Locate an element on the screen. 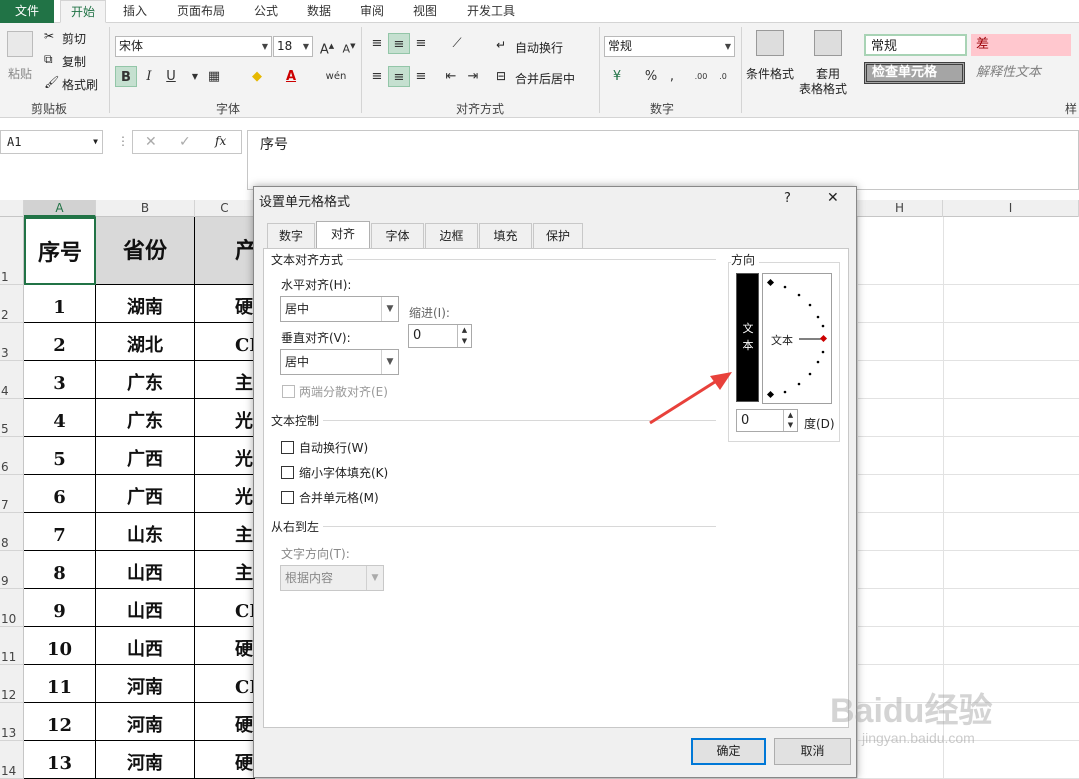  column-header-h: H is located at coordinates (900, 208).